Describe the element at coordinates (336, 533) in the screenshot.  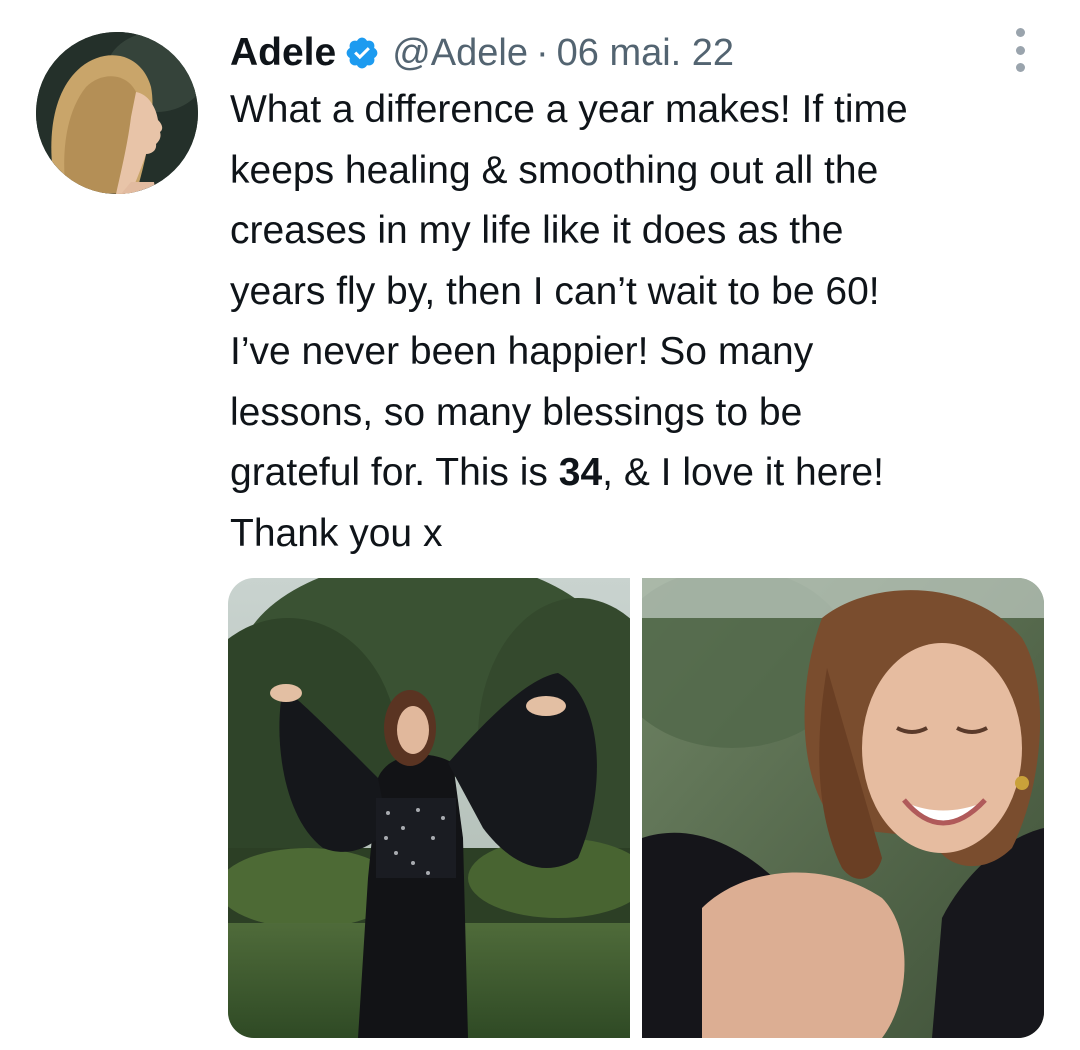
I see `tweet-text-line: Thank you x` at that location.